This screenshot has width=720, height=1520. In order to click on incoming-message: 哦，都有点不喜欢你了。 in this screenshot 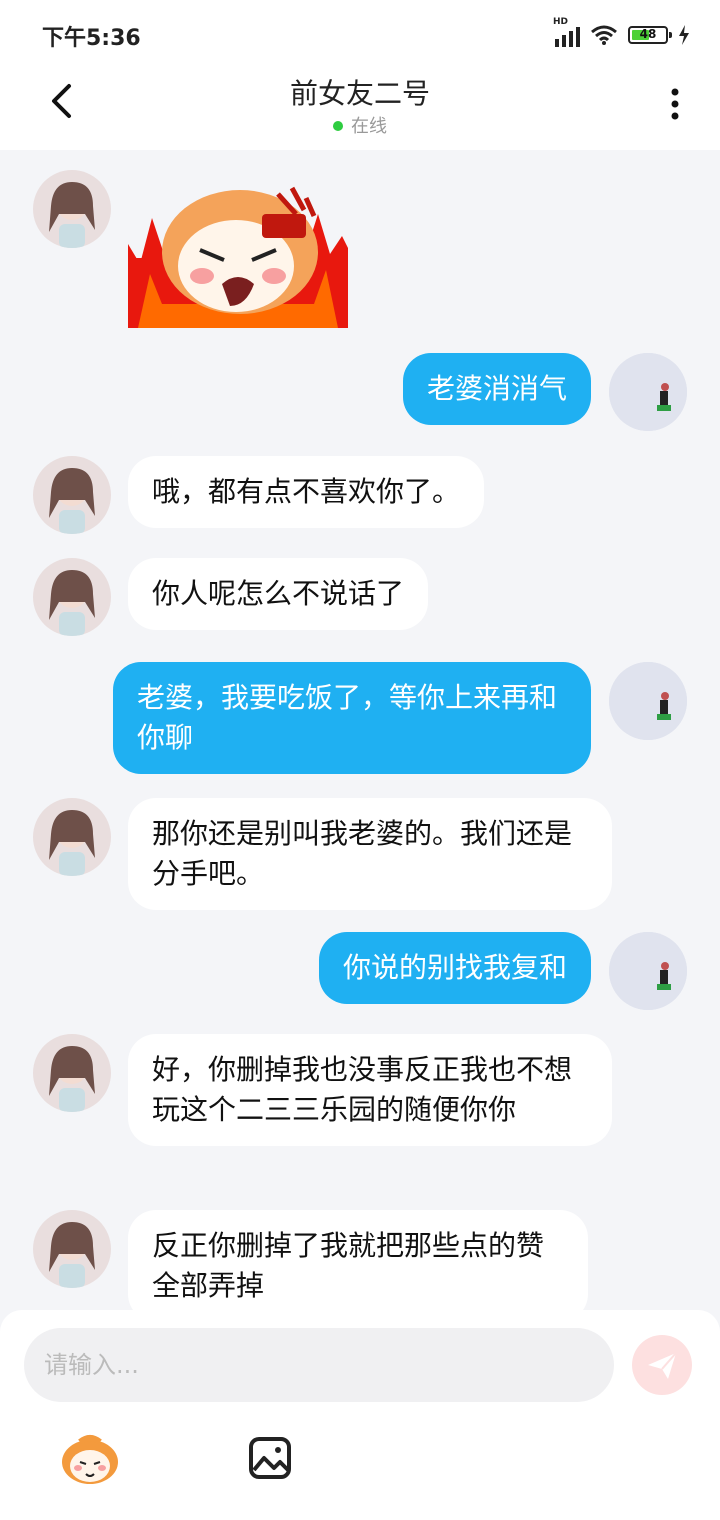, I will do `click(306, 492)`.